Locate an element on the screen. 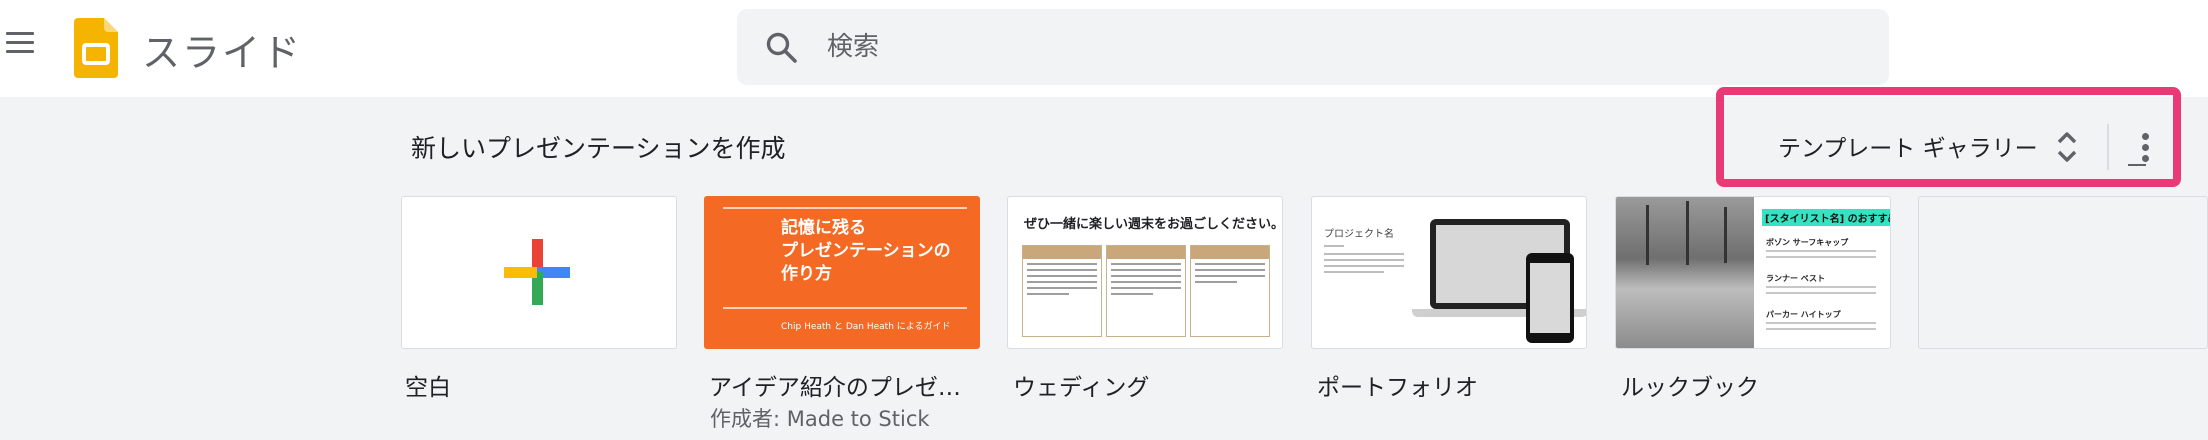 The image size is (2208, 440). template-card-blank is located at coordinates (539, 272).